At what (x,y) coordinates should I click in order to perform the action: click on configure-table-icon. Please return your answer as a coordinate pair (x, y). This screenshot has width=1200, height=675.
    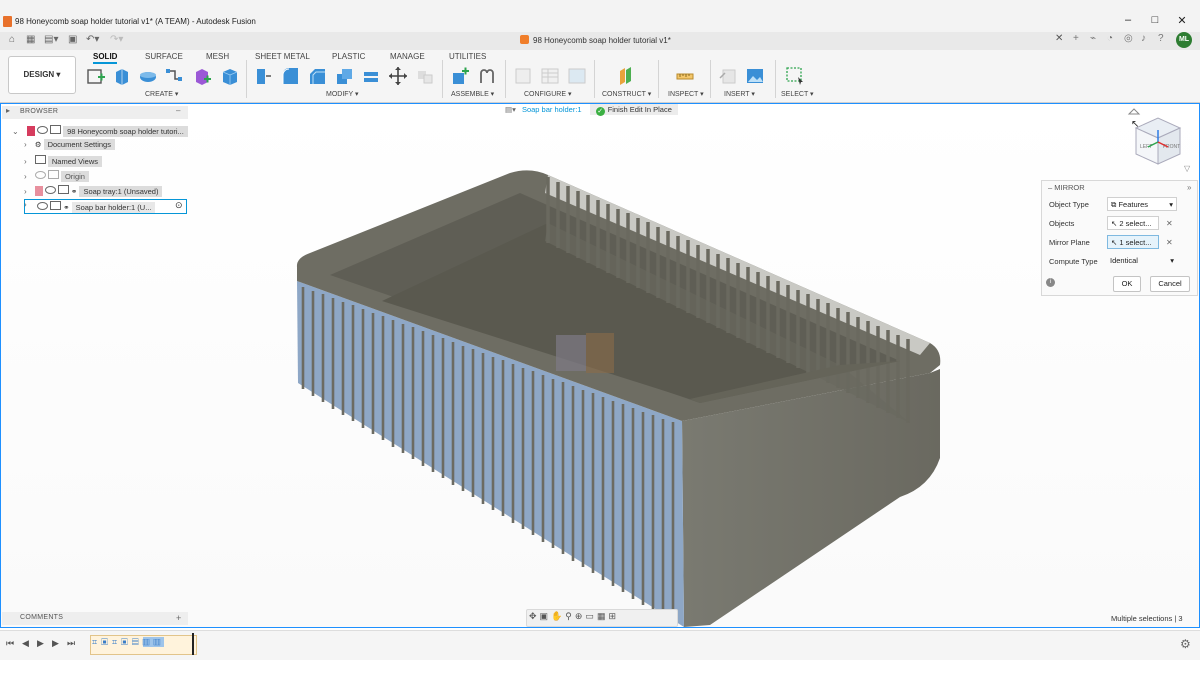
    Looking at the image, I should click on (523, 76).